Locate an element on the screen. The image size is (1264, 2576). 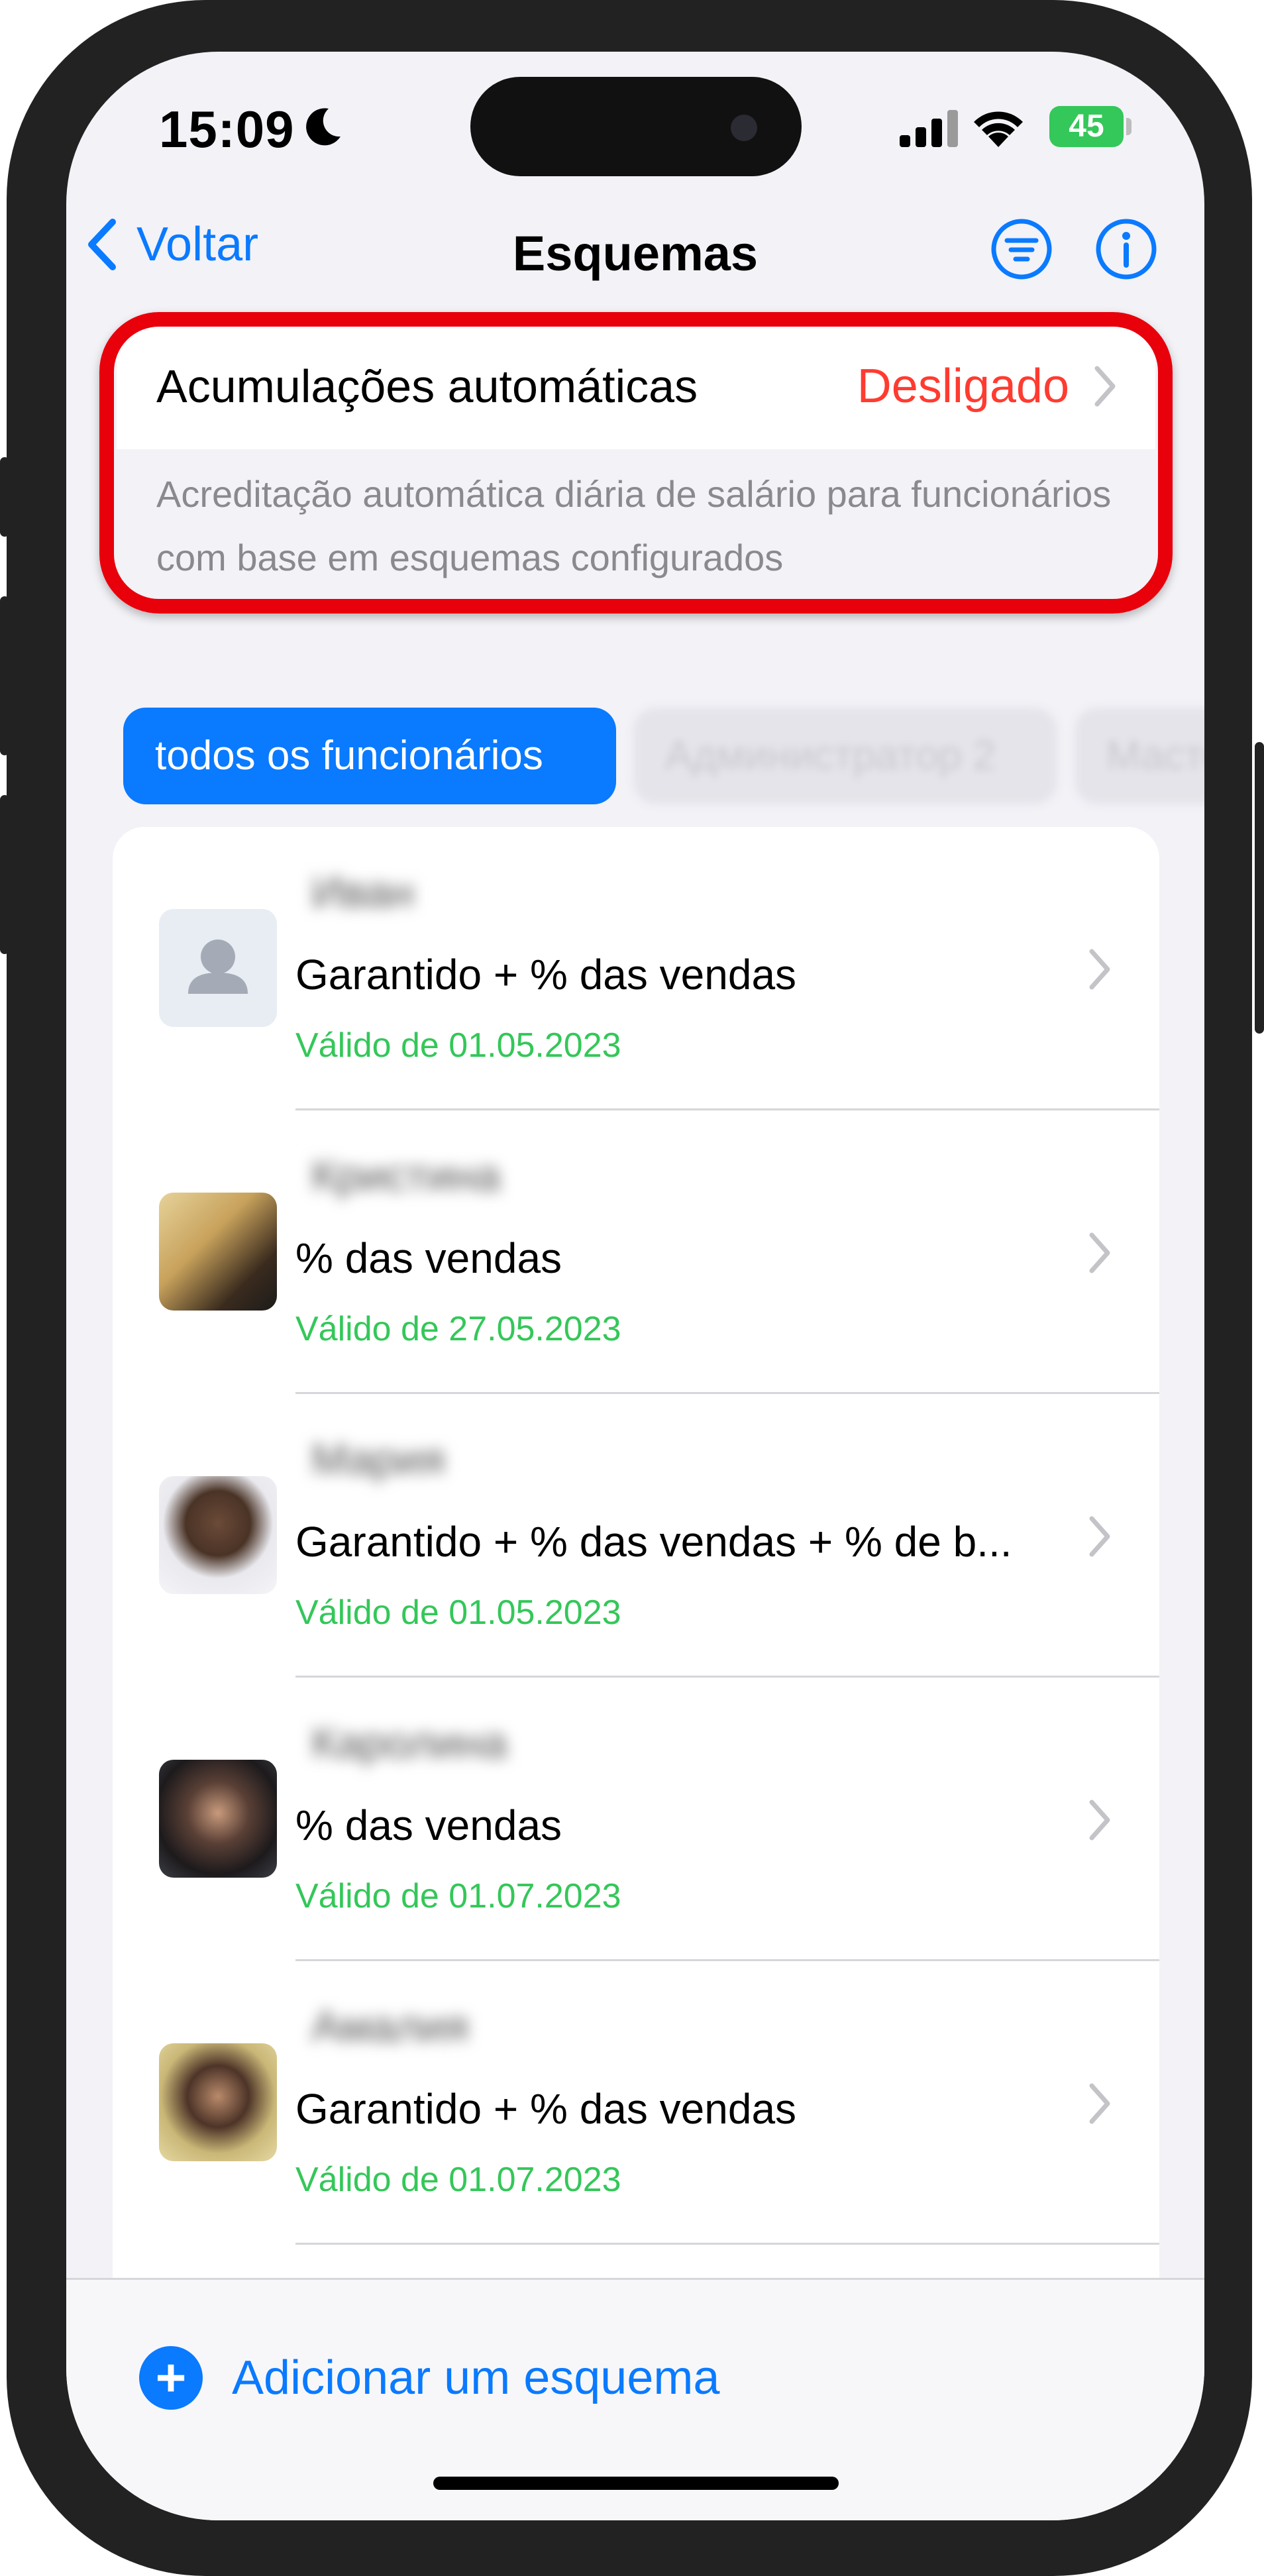
battery-level: 45 is located at coordinates (1086, 127).